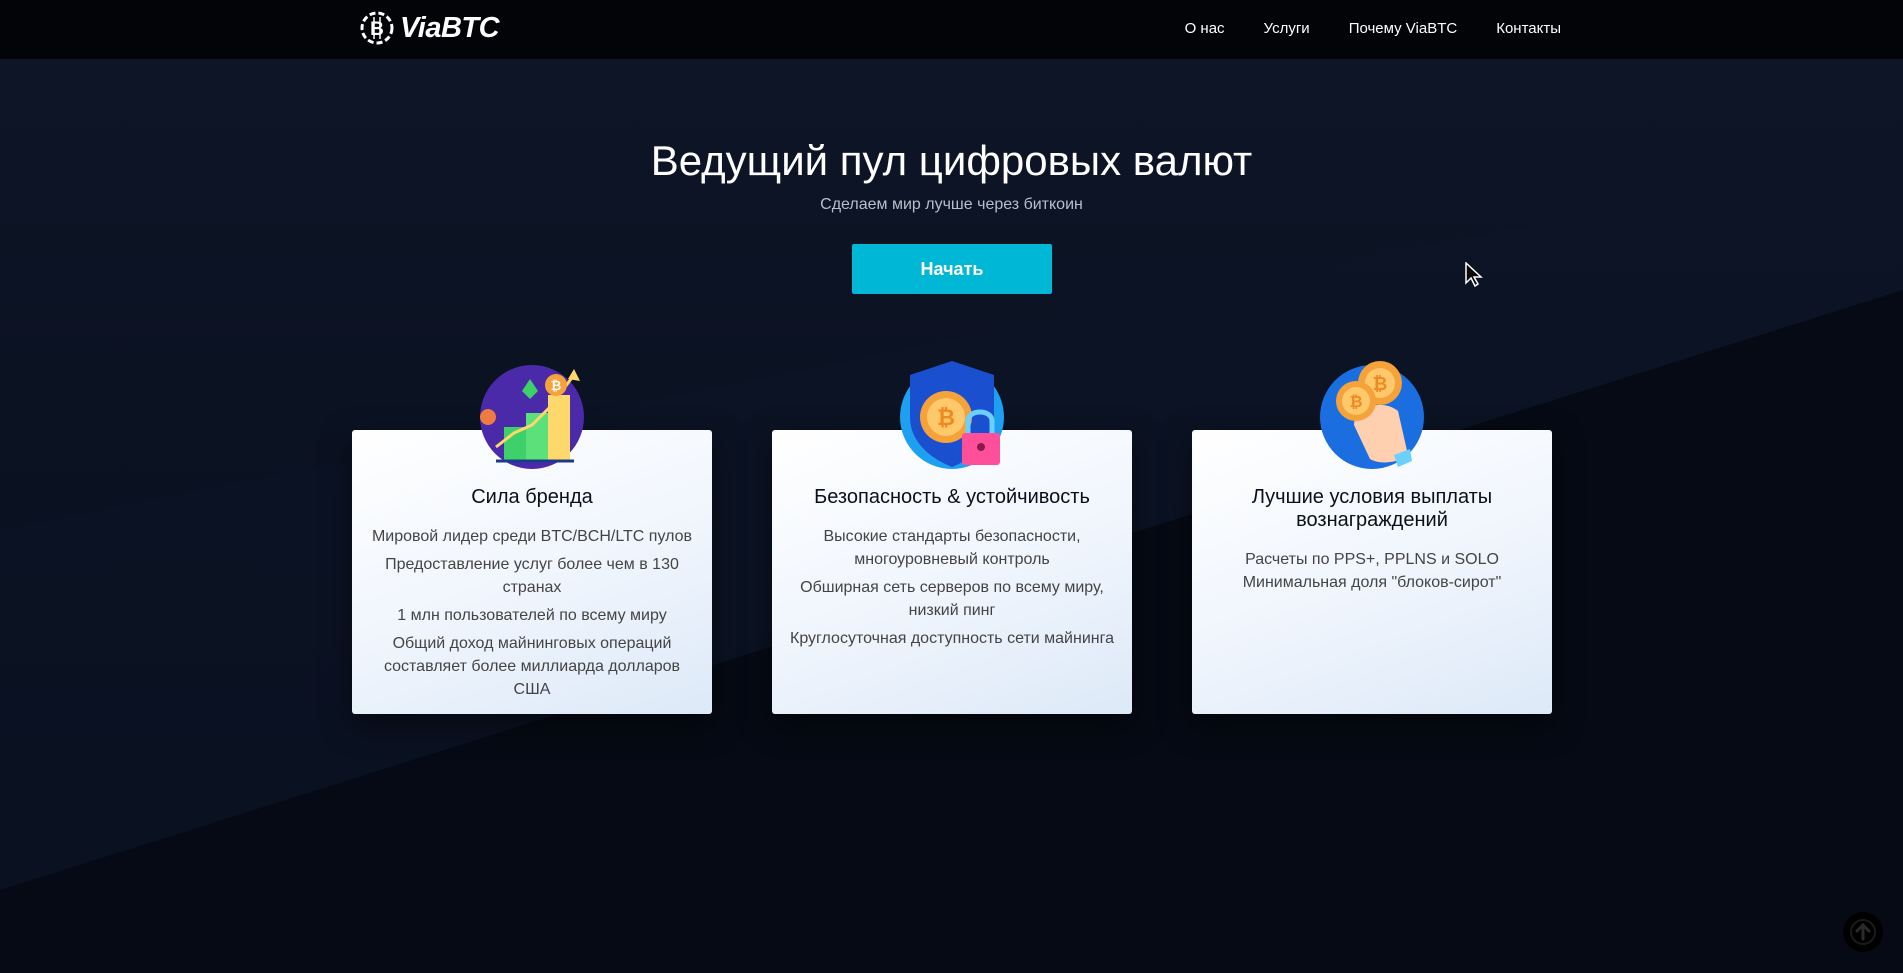  I want to click on logo: B ViaBTC, so click(429, 28).